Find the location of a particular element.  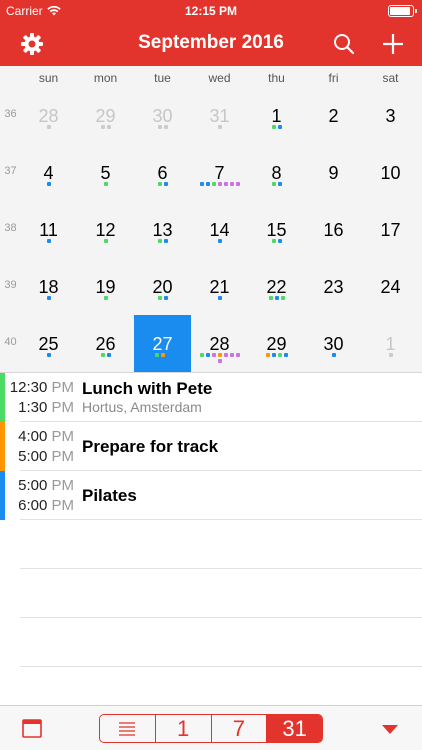

day-number: 4 is located at coordinates (48, 173).